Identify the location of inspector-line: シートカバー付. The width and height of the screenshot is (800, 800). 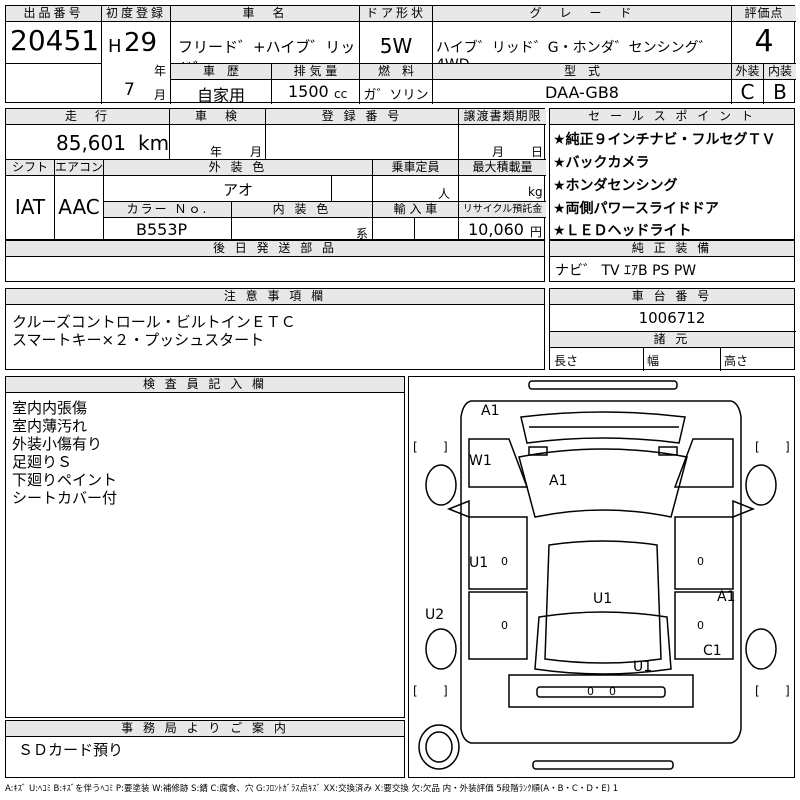
(65, 498).